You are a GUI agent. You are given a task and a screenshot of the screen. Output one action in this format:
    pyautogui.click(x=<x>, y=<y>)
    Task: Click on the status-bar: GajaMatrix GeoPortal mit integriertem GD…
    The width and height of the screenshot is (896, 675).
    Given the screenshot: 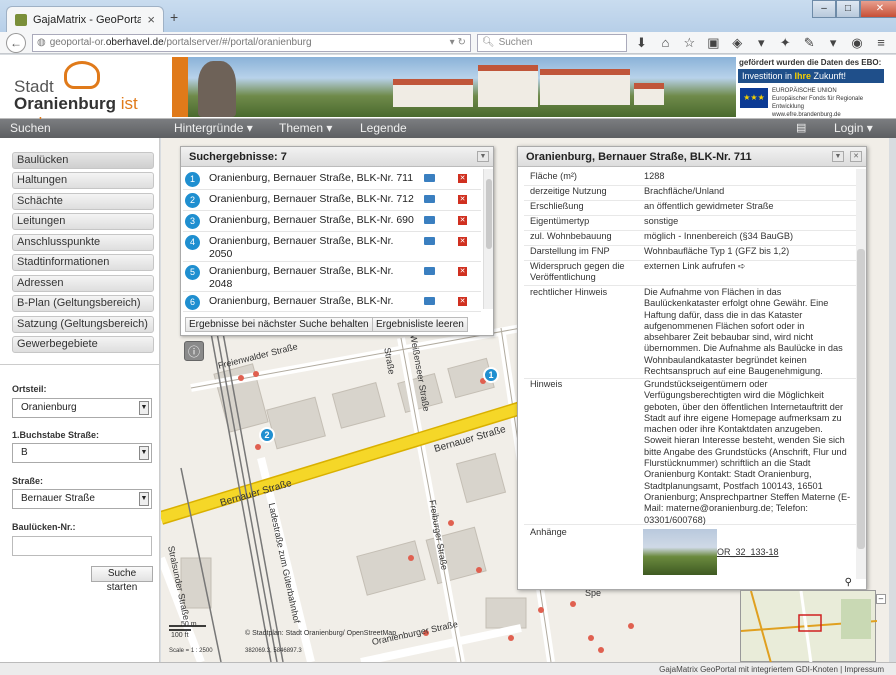 What is the action you would take?
    pyautogui.click(x=448, y=668)
    